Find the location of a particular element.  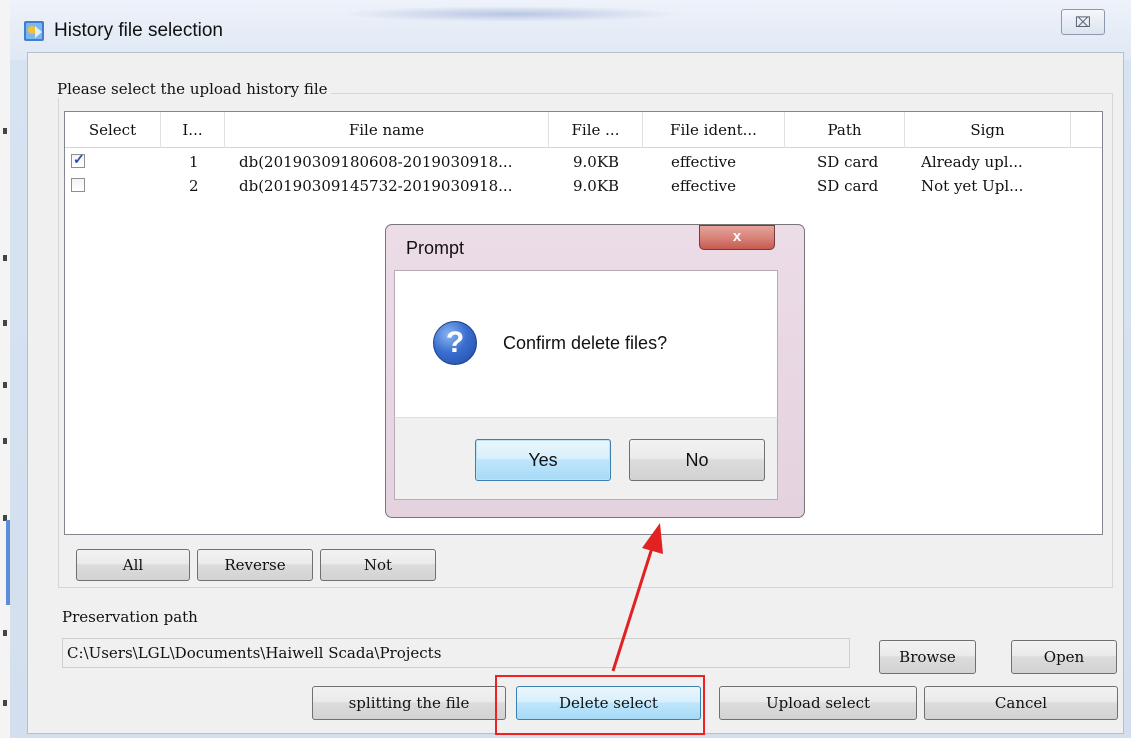

yes-button: Yes is located at coordinates (543, 460).